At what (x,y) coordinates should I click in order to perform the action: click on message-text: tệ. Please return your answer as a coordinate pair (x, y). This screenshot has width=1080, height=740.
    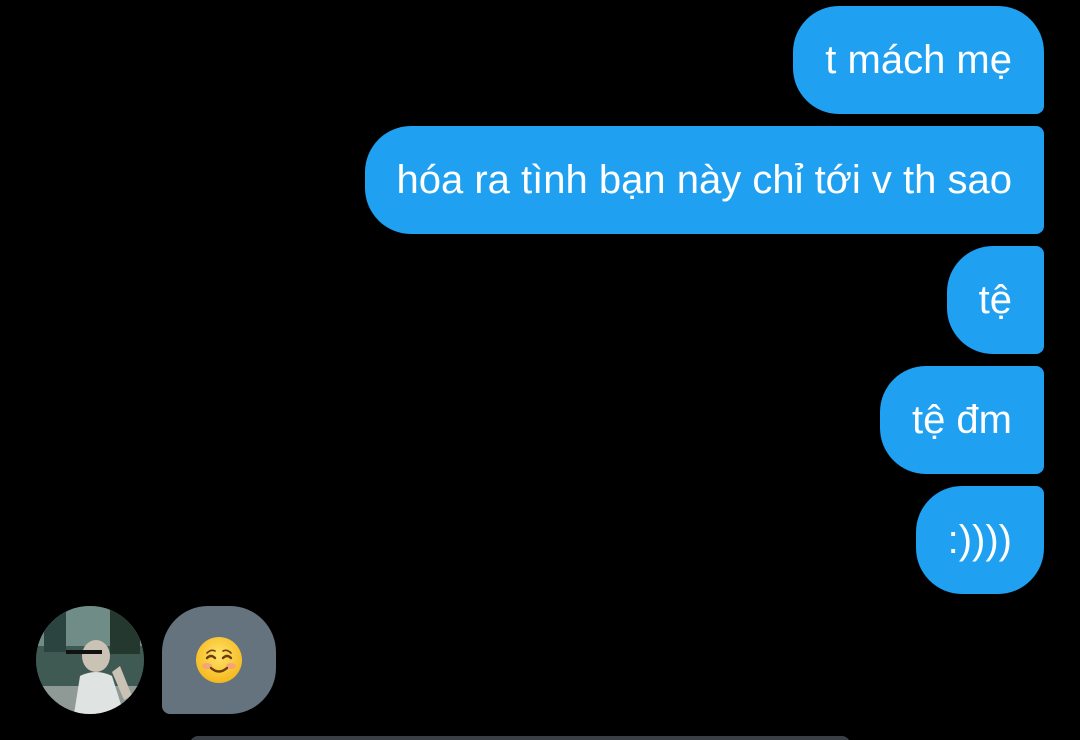
    Looking at the image, I should click on (995, 300).